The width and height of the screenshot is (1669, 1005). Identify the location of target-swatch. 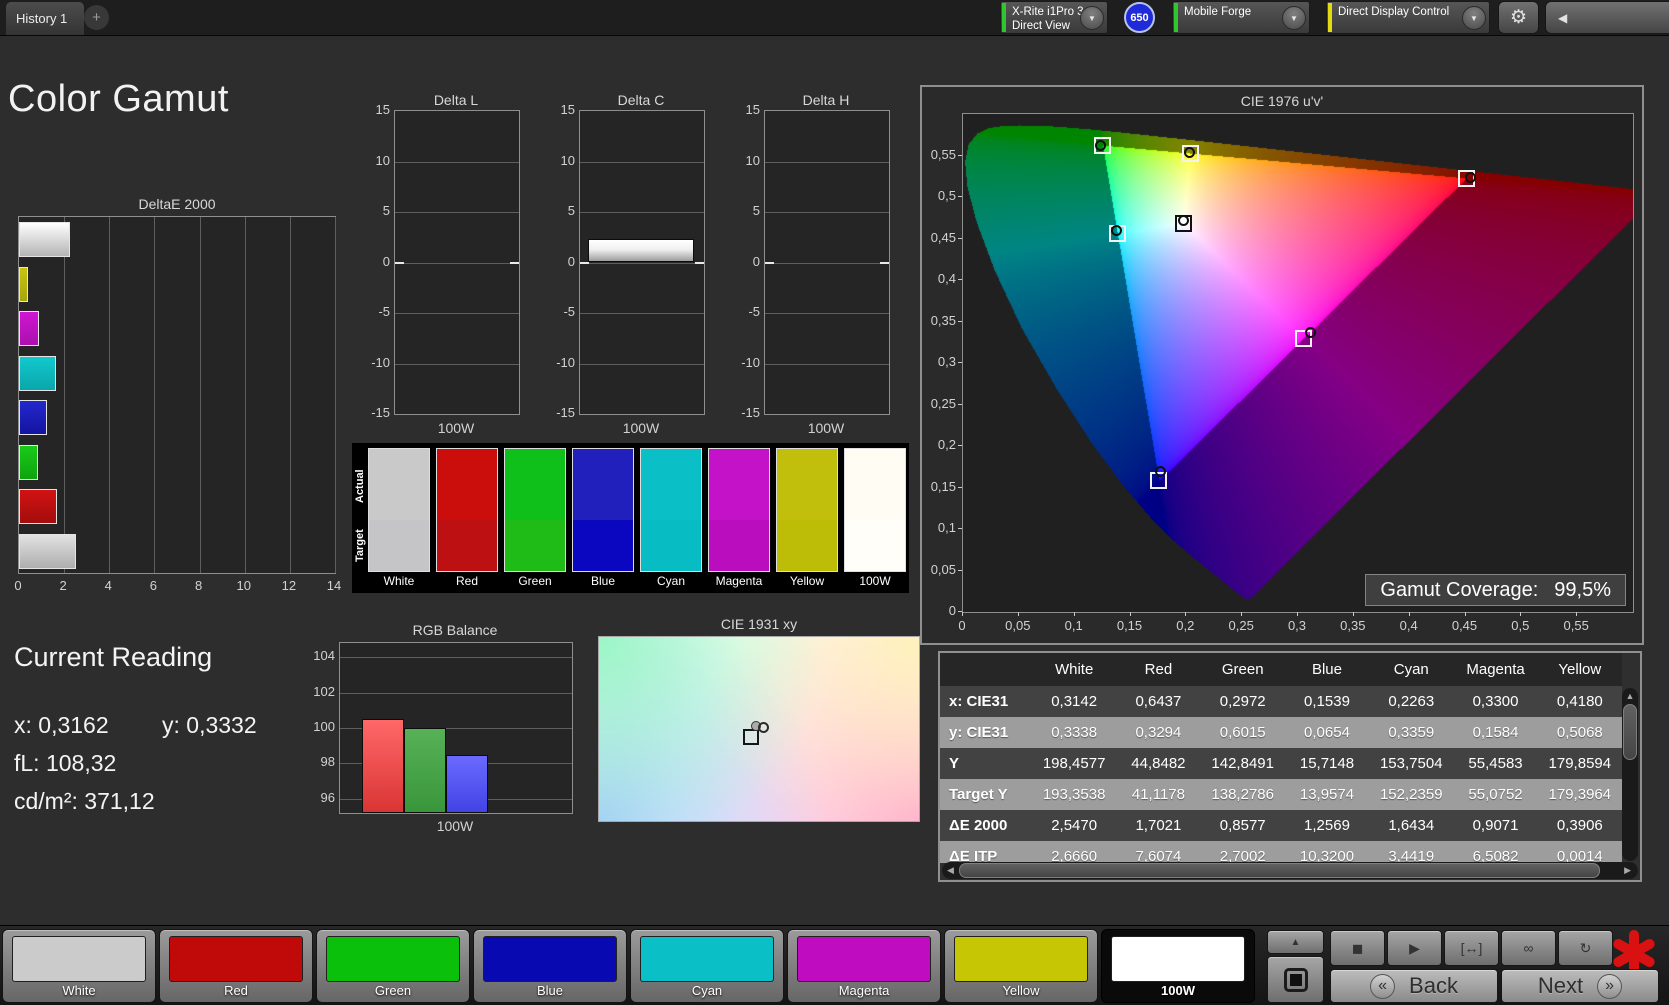
(399, 545).